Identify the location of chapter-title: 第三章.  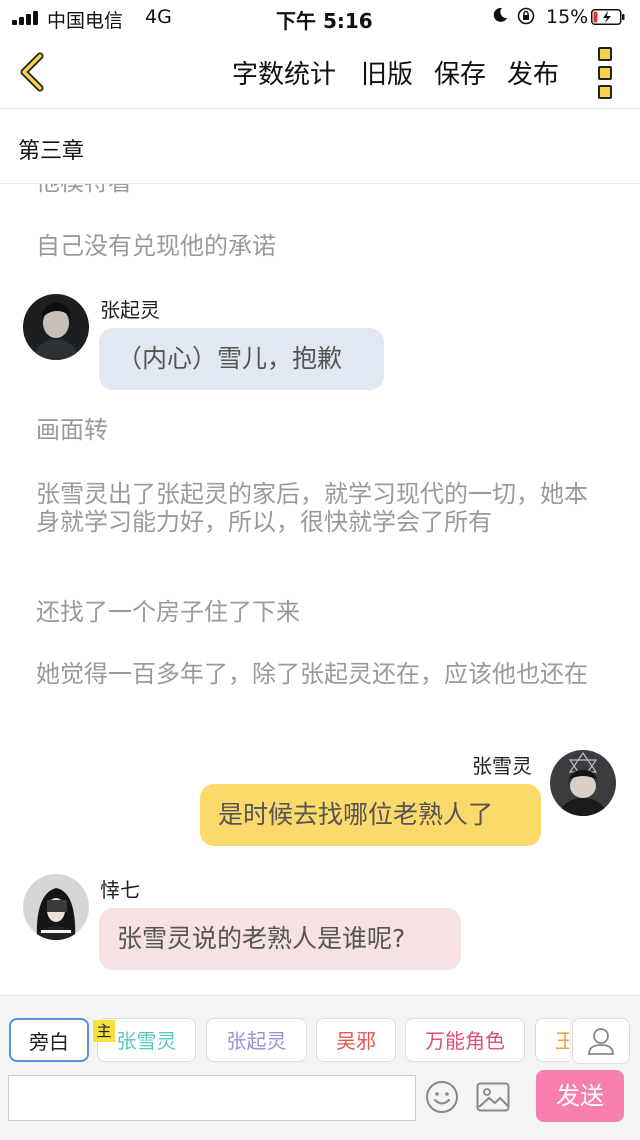
(51, 149).